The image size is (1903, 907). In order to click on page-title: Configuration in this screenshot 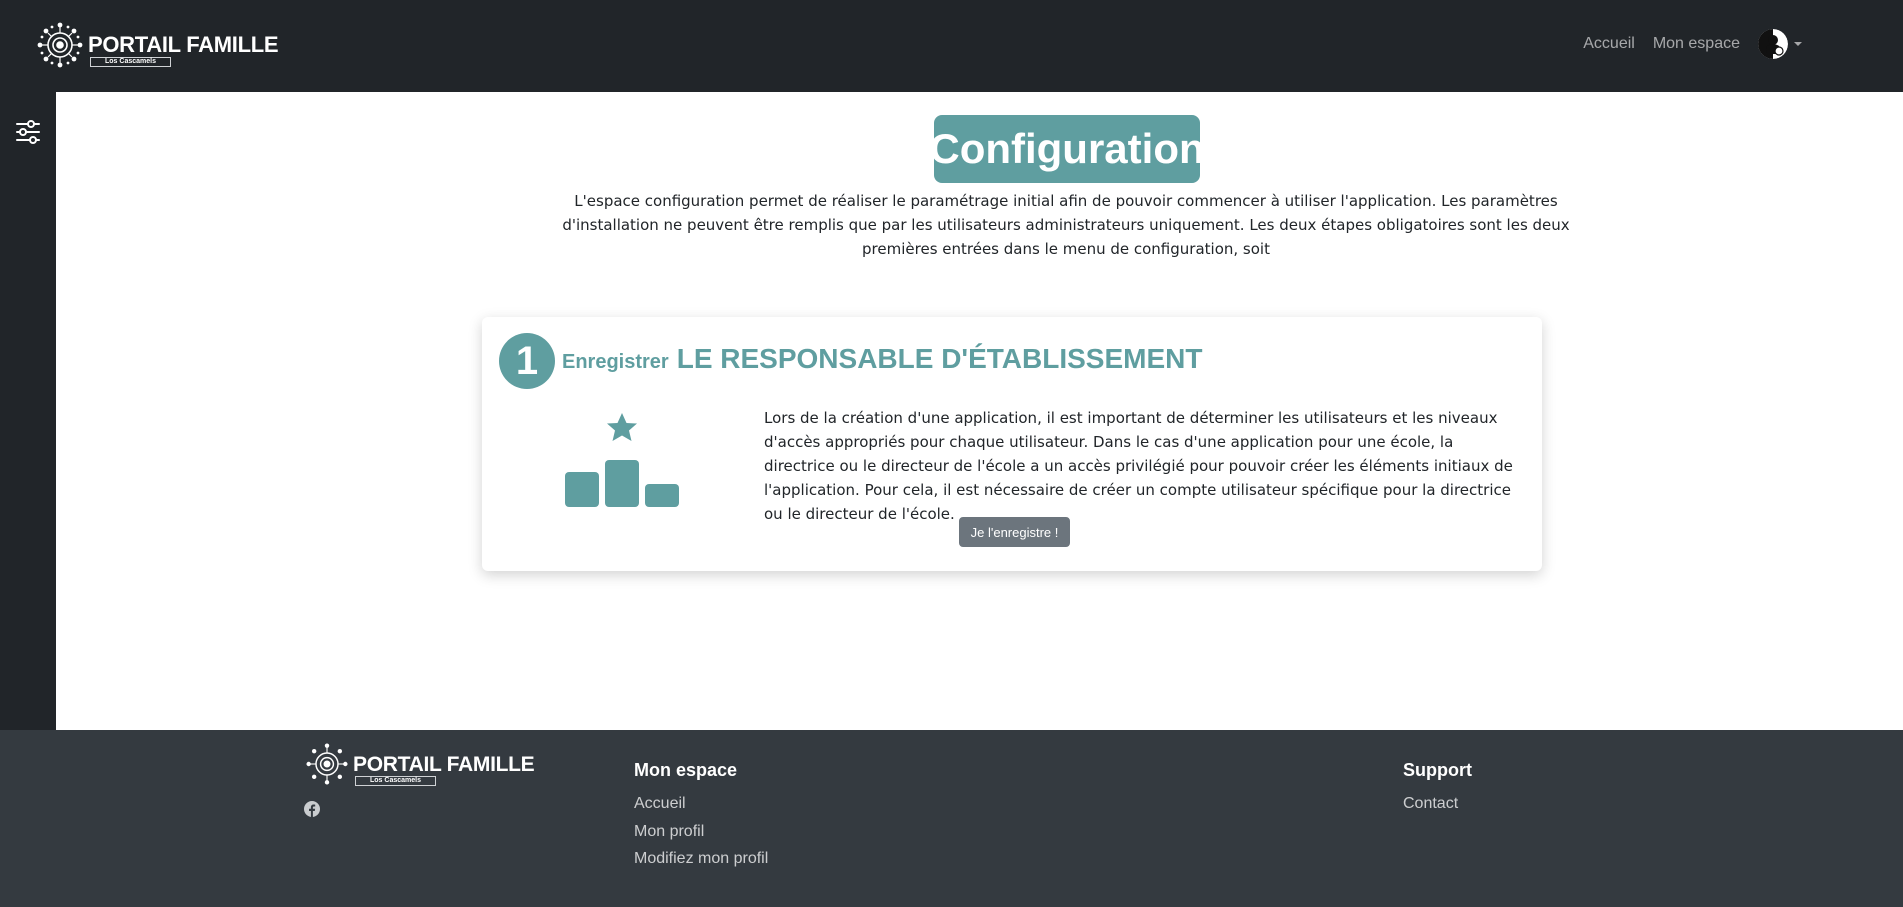, I will do `click(1067, 148)`.